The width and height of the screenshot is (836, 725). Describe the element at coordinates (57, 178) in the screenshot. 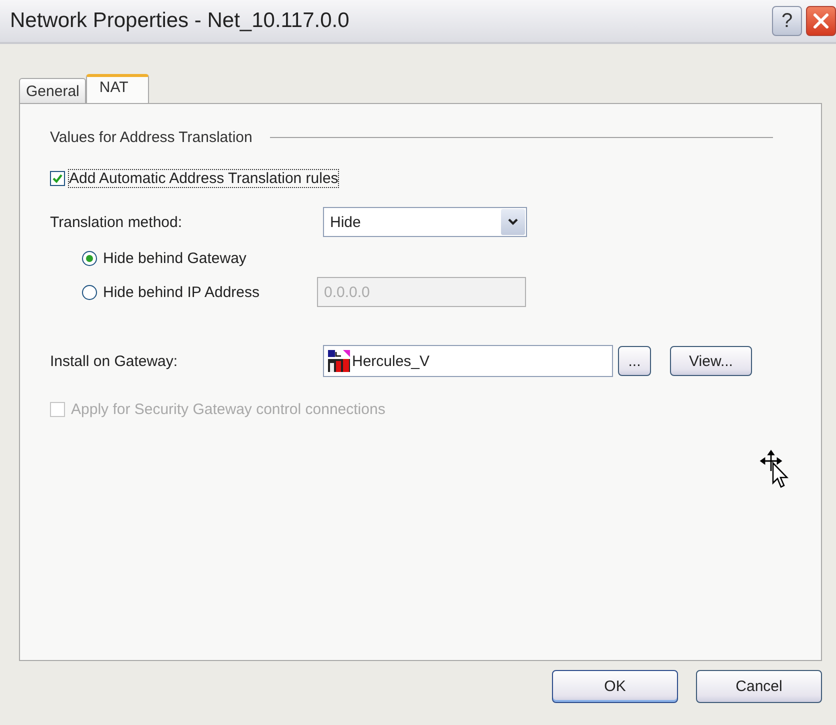

I see `checkbox` at that location.